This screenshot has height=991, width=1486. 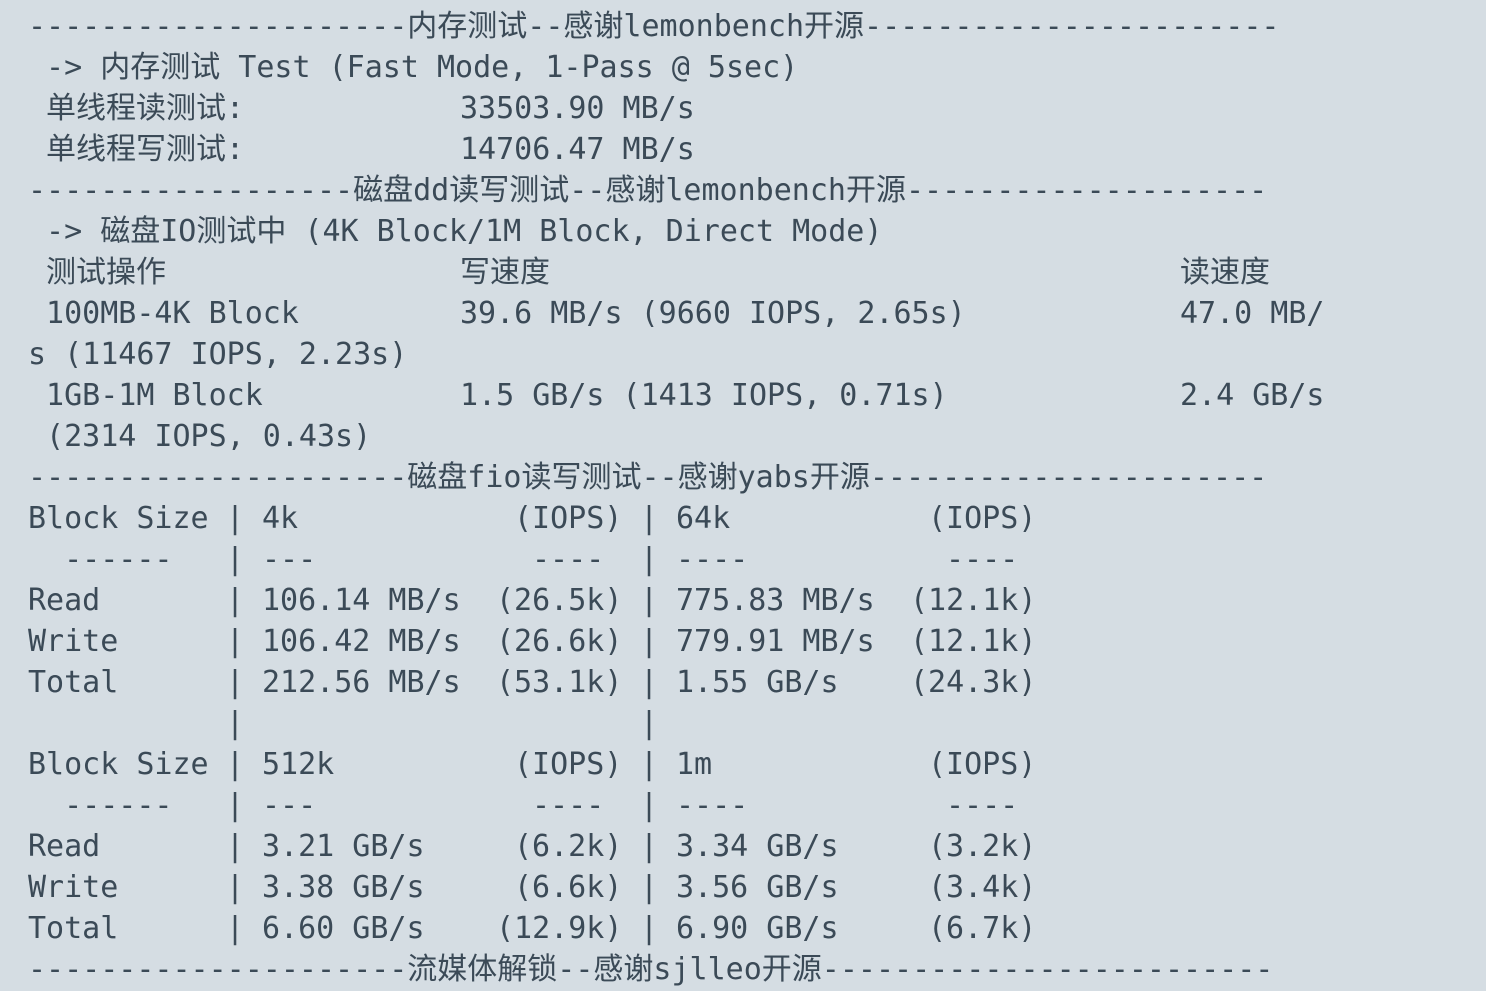 What do you see at coordinates (136, 149) in the screenshot?
I see `memory-write-label: 单线程写测试:` at bounding box center [136, 149].